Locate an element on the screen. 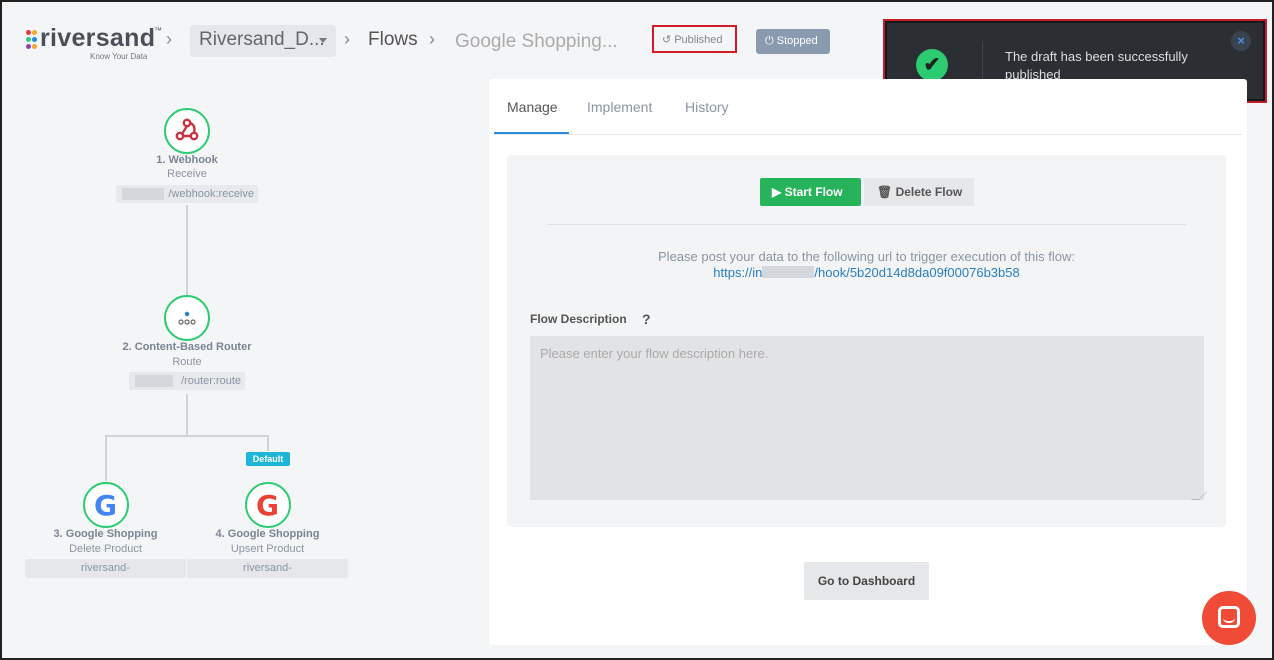  power-icon: ⏻ is located at coordinates (769, 41).